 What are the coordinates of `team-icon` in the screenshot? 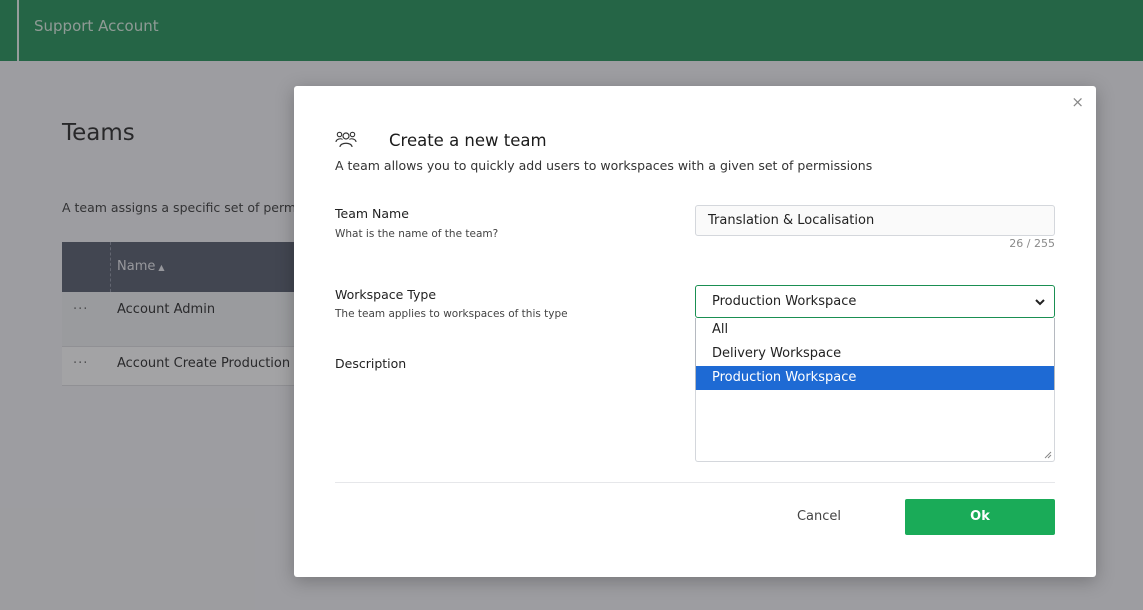 It's located at (346, 139).